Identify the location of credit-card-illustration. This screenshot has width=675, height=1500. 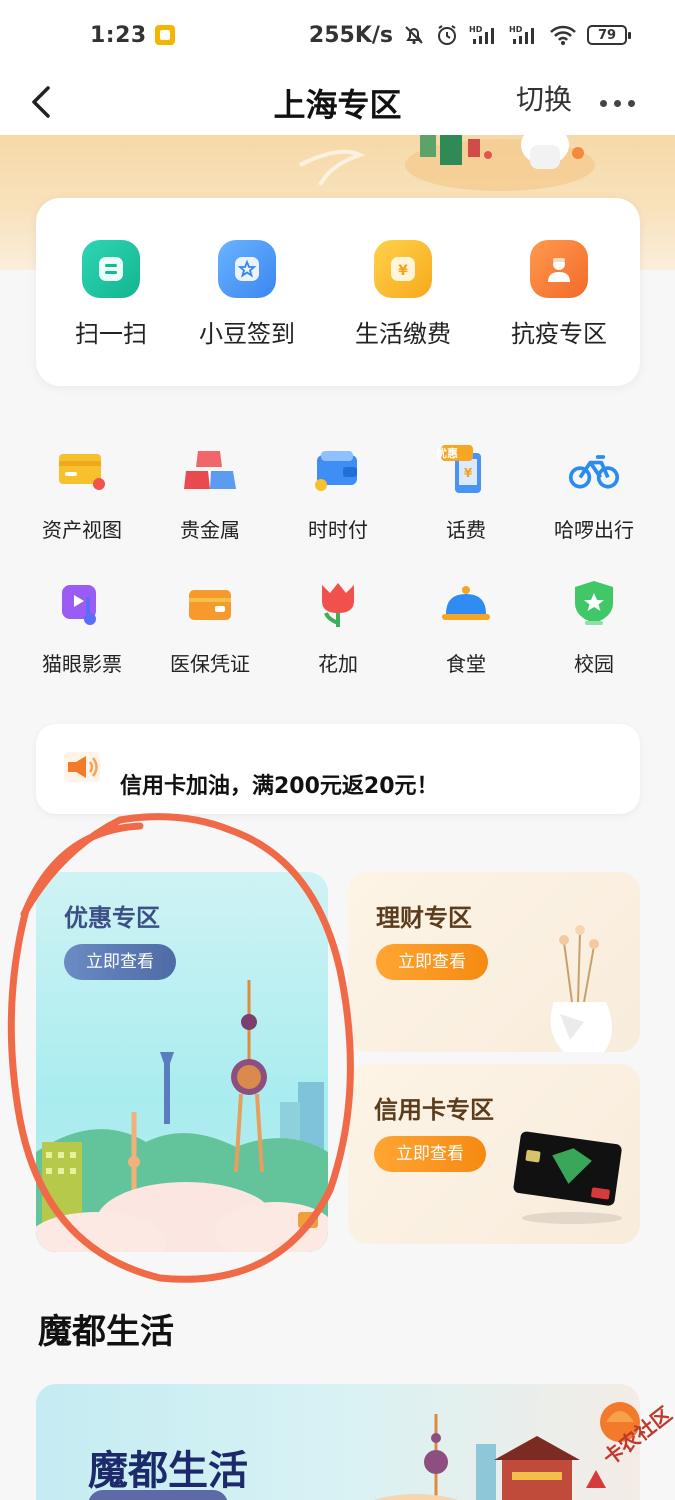
(567, 1177).